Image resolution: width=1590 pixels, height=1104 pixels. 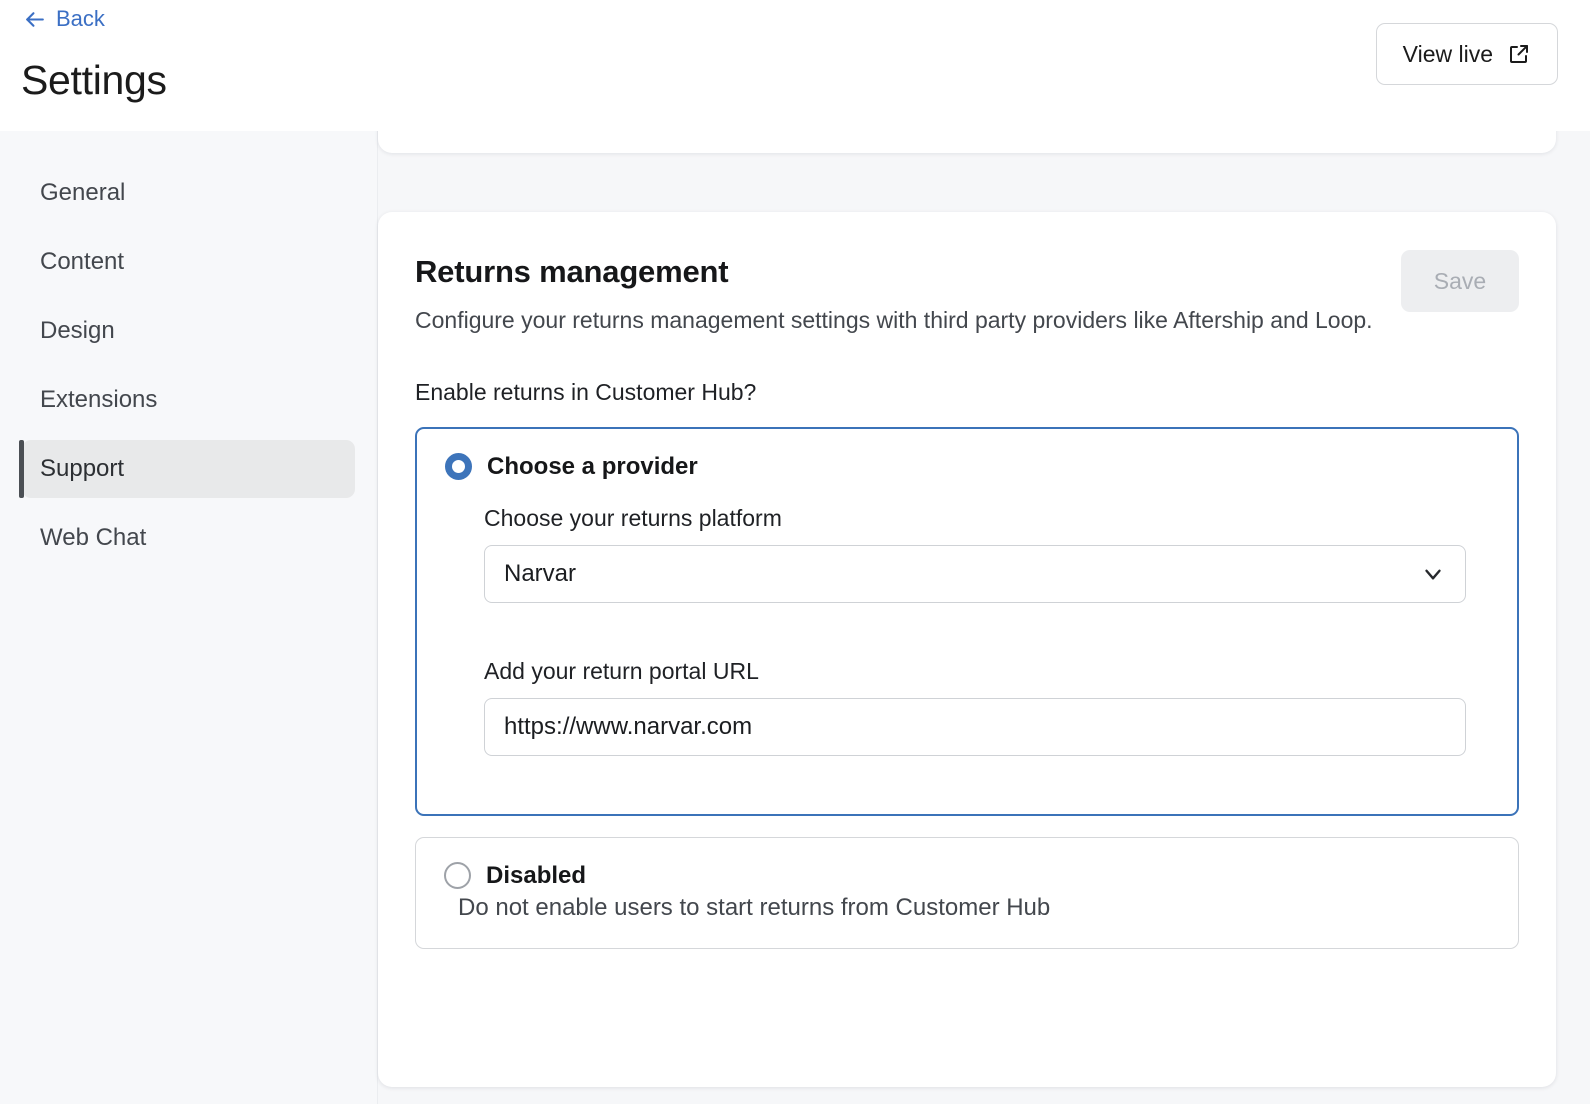 I want to click on returns-platform-label: Choose your returns platform, so click(x=633, y=517).